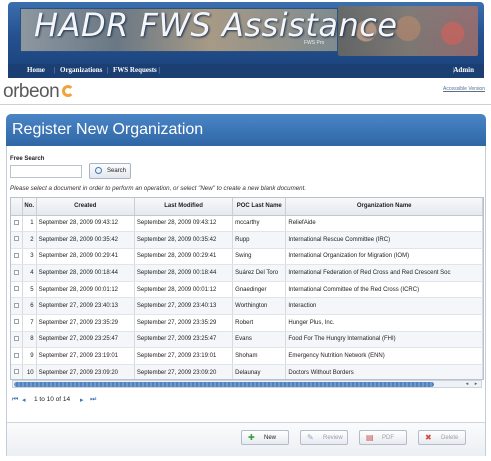  Describe the element at coordinates (384, 224) in the screenshot. I see `organization-name-cell: ReliefAide` at that location.